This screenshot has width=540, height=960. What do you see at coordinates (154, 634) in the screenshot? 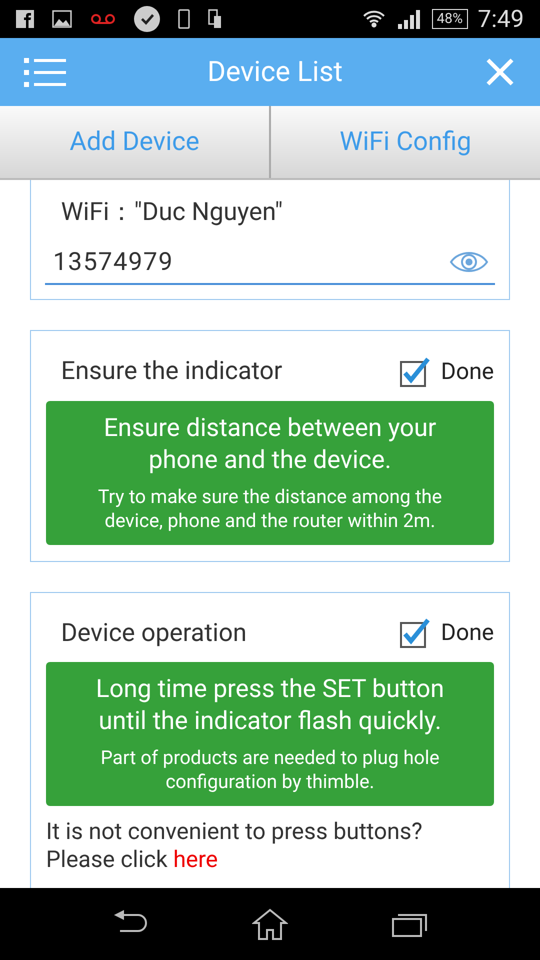
I see `step-title: Device operation` at bounding box center [154, 634].